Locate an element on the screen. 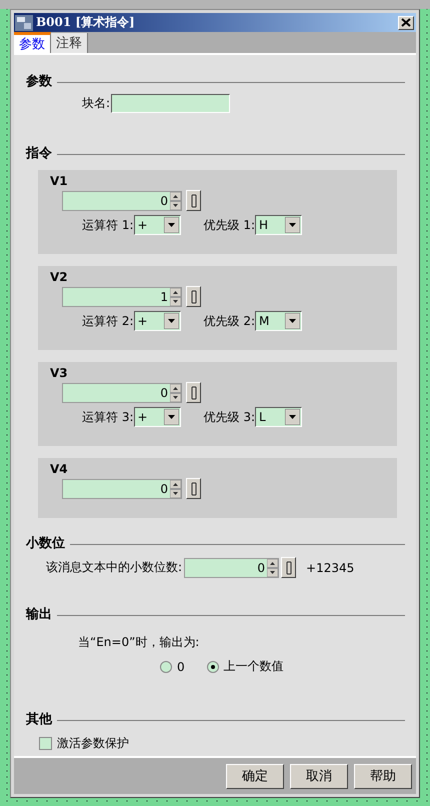  field-label: 该消息文本中的小数位数: is located at coordinates (114, 567).